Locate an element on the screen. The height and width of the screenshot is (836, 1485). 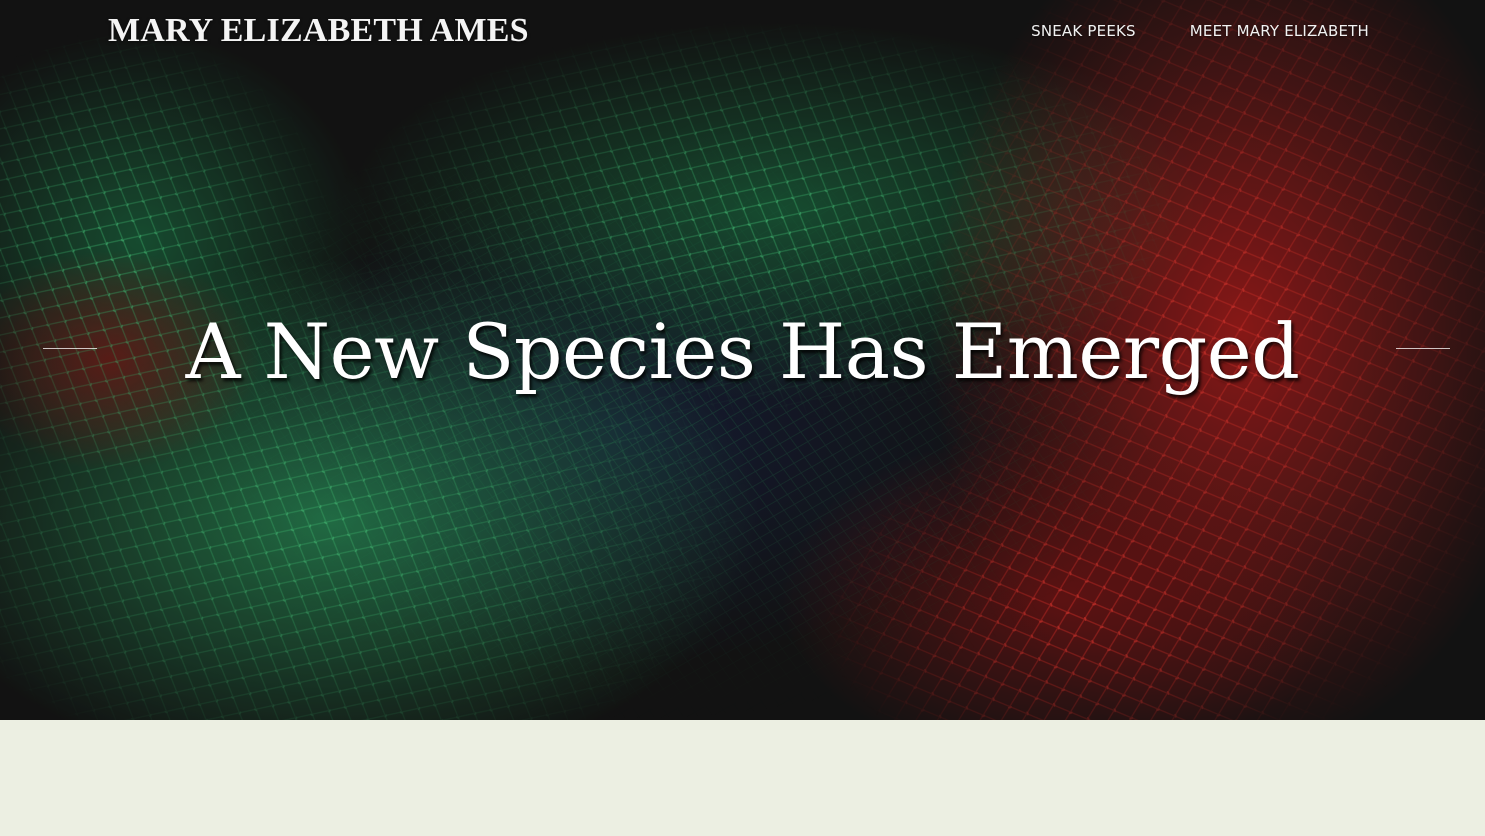
nav-link-meet-mary-elizabeth: MEET MARY ELIZABETH is located at coordinates (1279, 31).